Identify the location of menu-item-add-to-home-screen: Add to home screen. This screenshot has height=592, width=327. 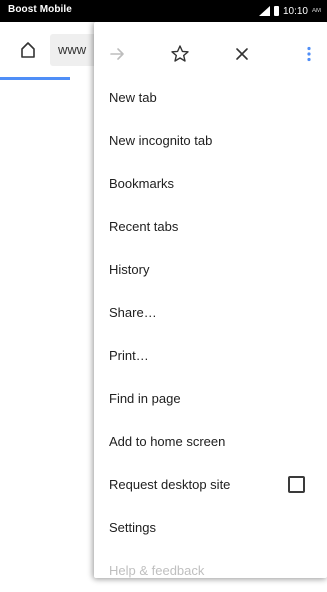
(210, 441).